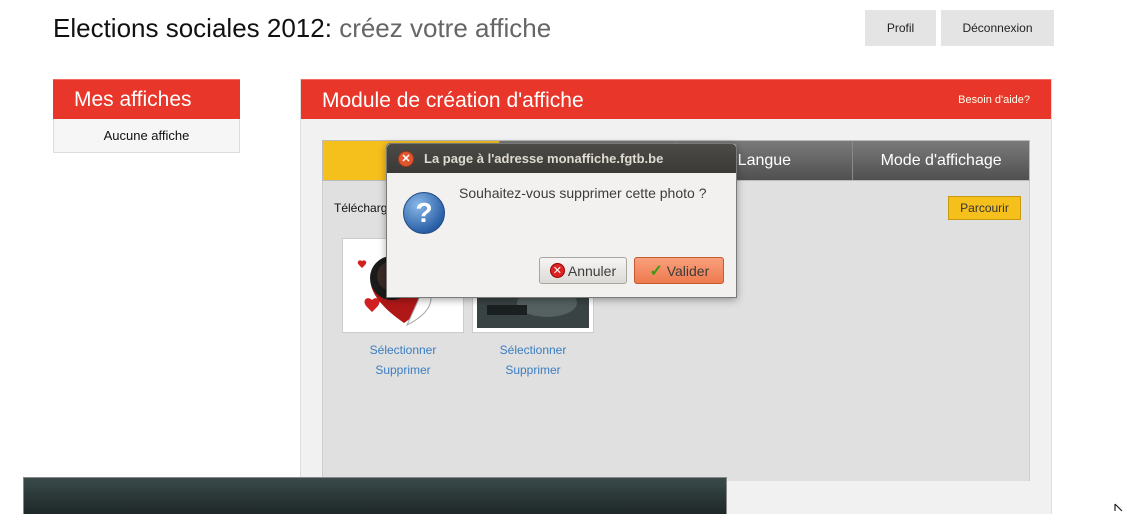 This screenshot has height=514, width=1128. What do you see at coordinates (984, 208) in the screenshot?
I see `browse-button: Parcourir` at bounding box center [984, 208].